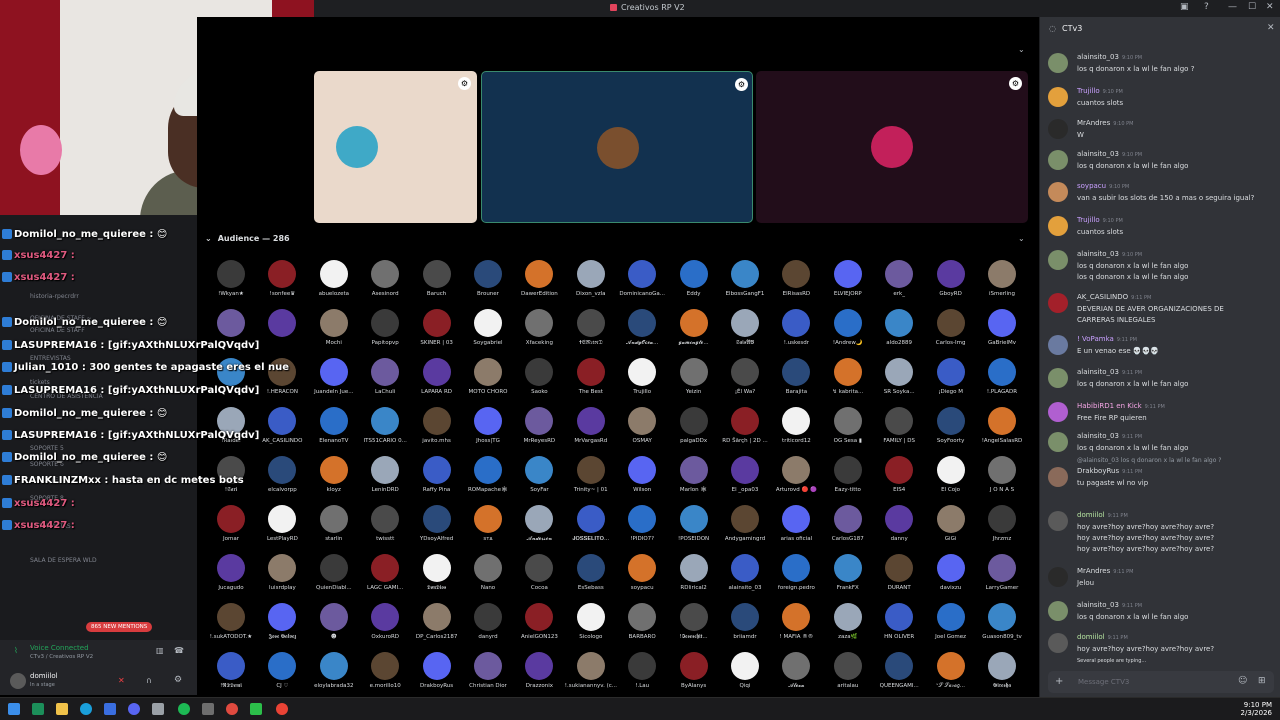 The height and width of the screenshot is (720, 1280). Describe the element at coordinates (282, 671) in the screenshot. I see `audience-member: CJ ♡` at that location.